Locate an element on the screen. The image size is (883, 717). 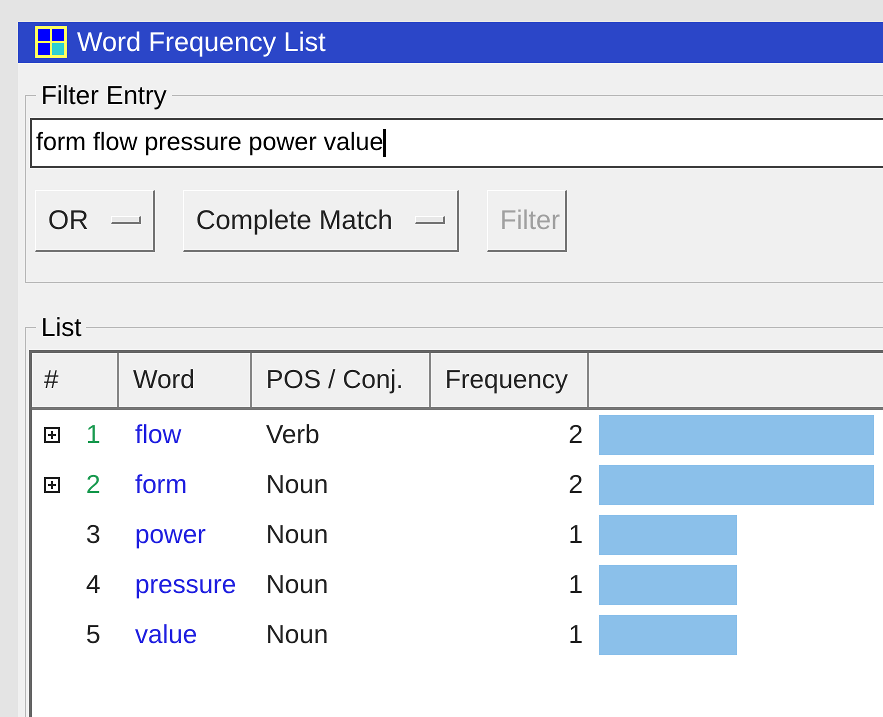
row-number: 5 is located at coordinates (93, 634).